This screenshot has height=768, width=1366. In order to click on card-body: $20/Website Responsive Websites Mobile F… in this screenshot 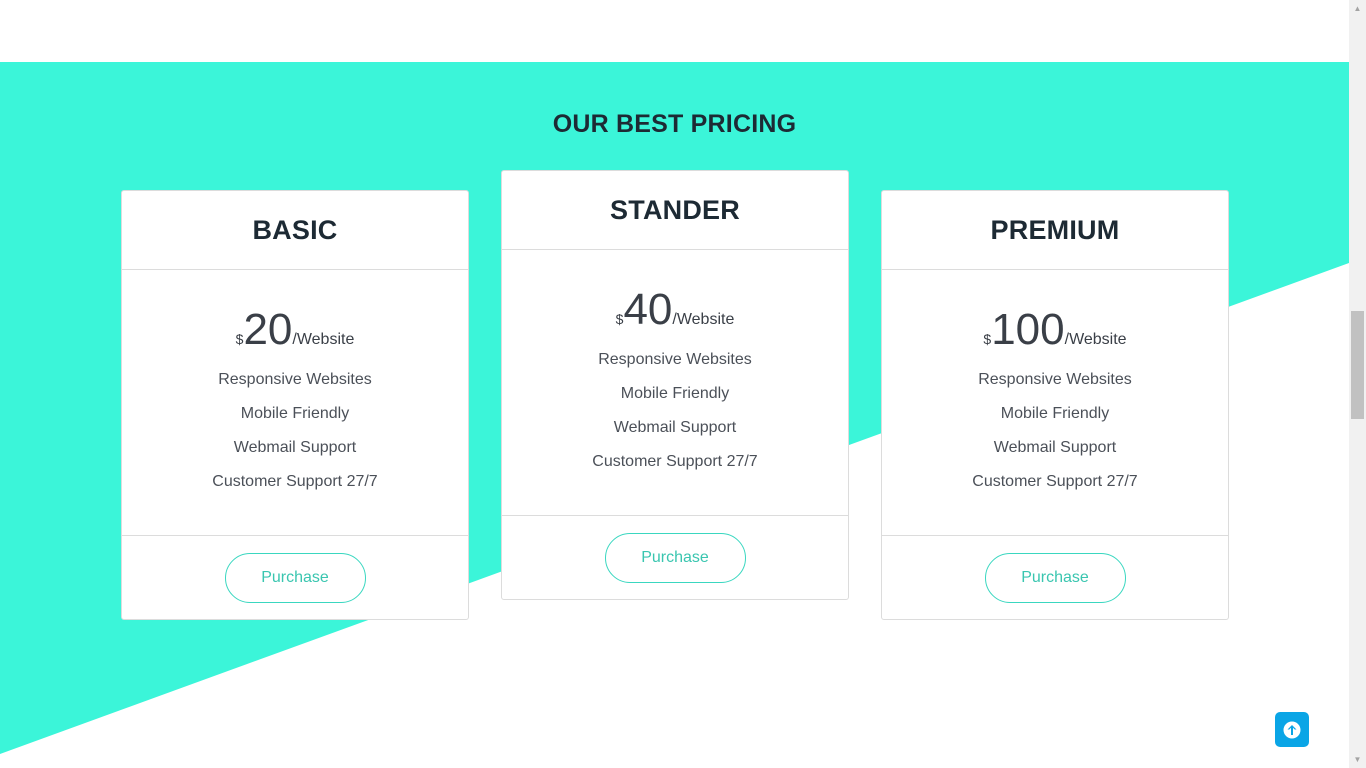, I will do `click(295, 403)`.